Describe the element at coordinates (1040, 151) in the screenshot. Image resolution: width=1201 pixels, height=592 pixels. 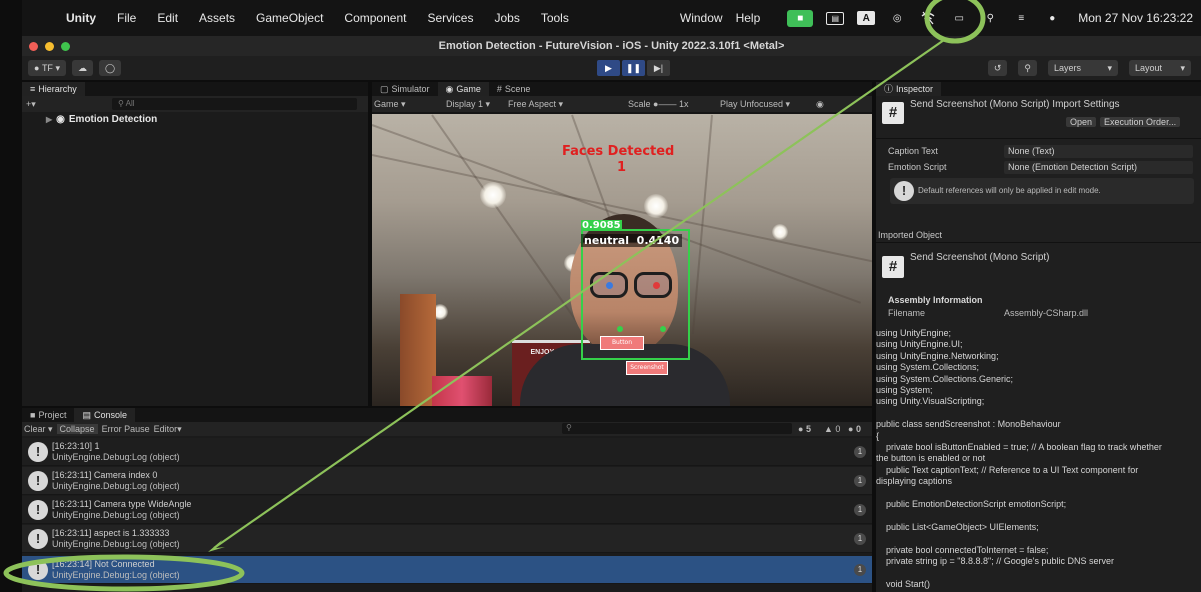
I see `caption-text-field: Caption Text None (Text)` at that location.